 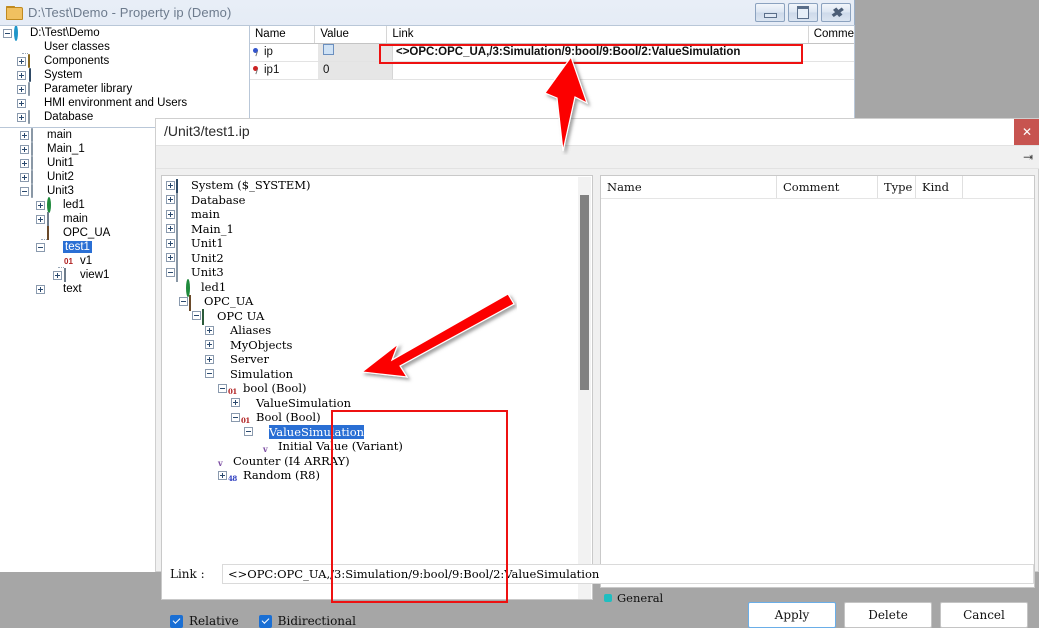 I want to click on tree-item-main: main, so click(x=125, y=135).